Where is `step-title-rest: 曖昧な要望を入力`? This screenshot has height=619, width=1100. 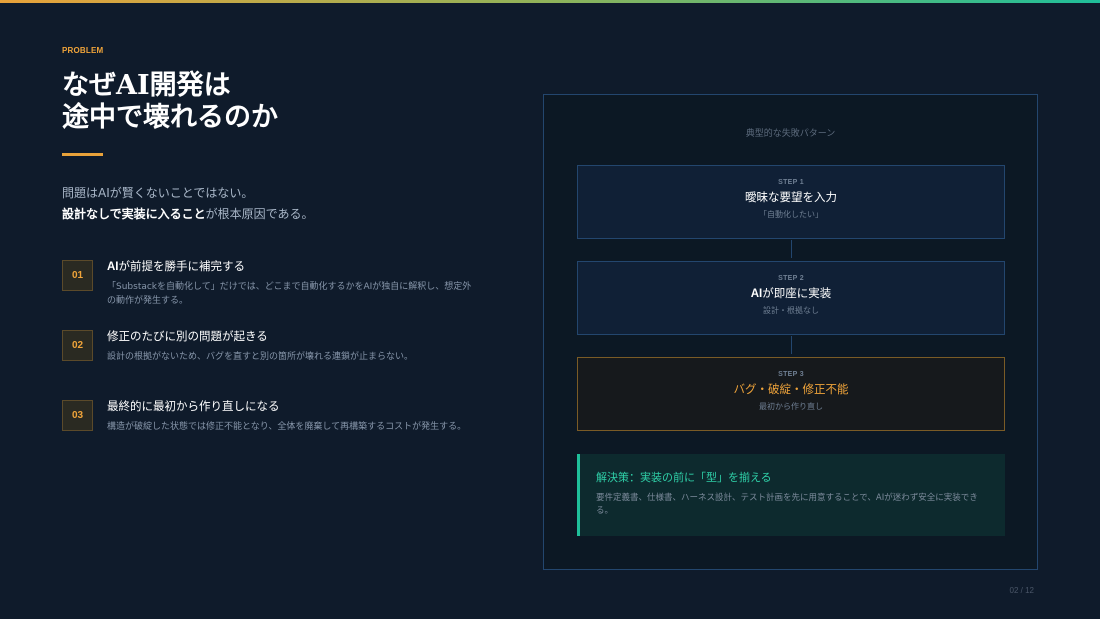
step-title-rest: 曖昧な要望を入力 is located at coordinates (791, 197).